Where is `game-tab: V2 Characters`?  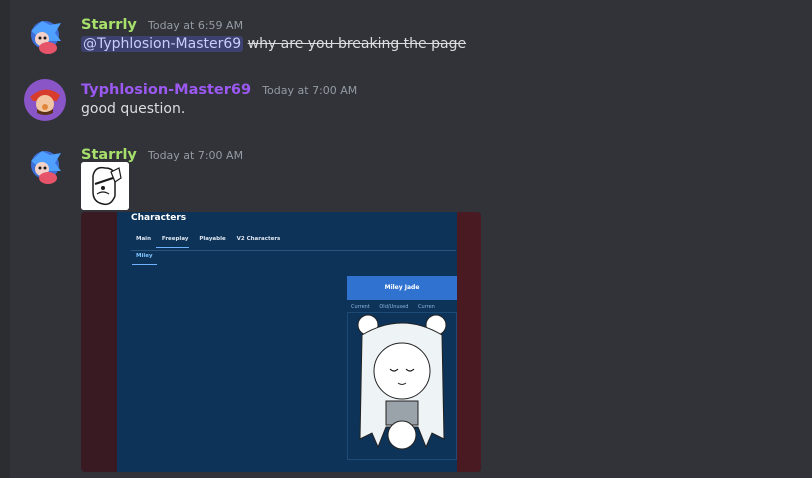 game-tab: V2 Characters is located at coordinates (258, 239).